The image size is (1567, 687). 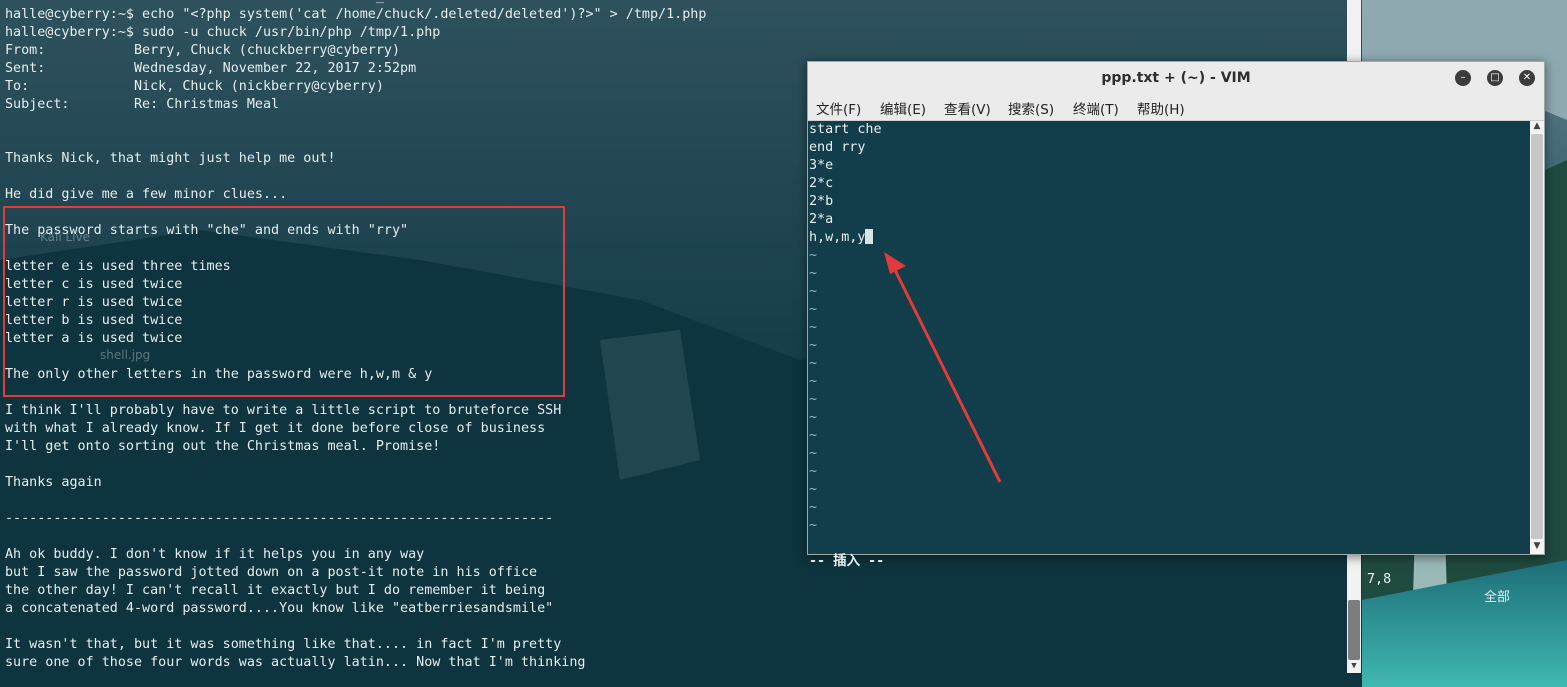 I want to click on menu-view: 查看(V), so click(x=967, y=108).